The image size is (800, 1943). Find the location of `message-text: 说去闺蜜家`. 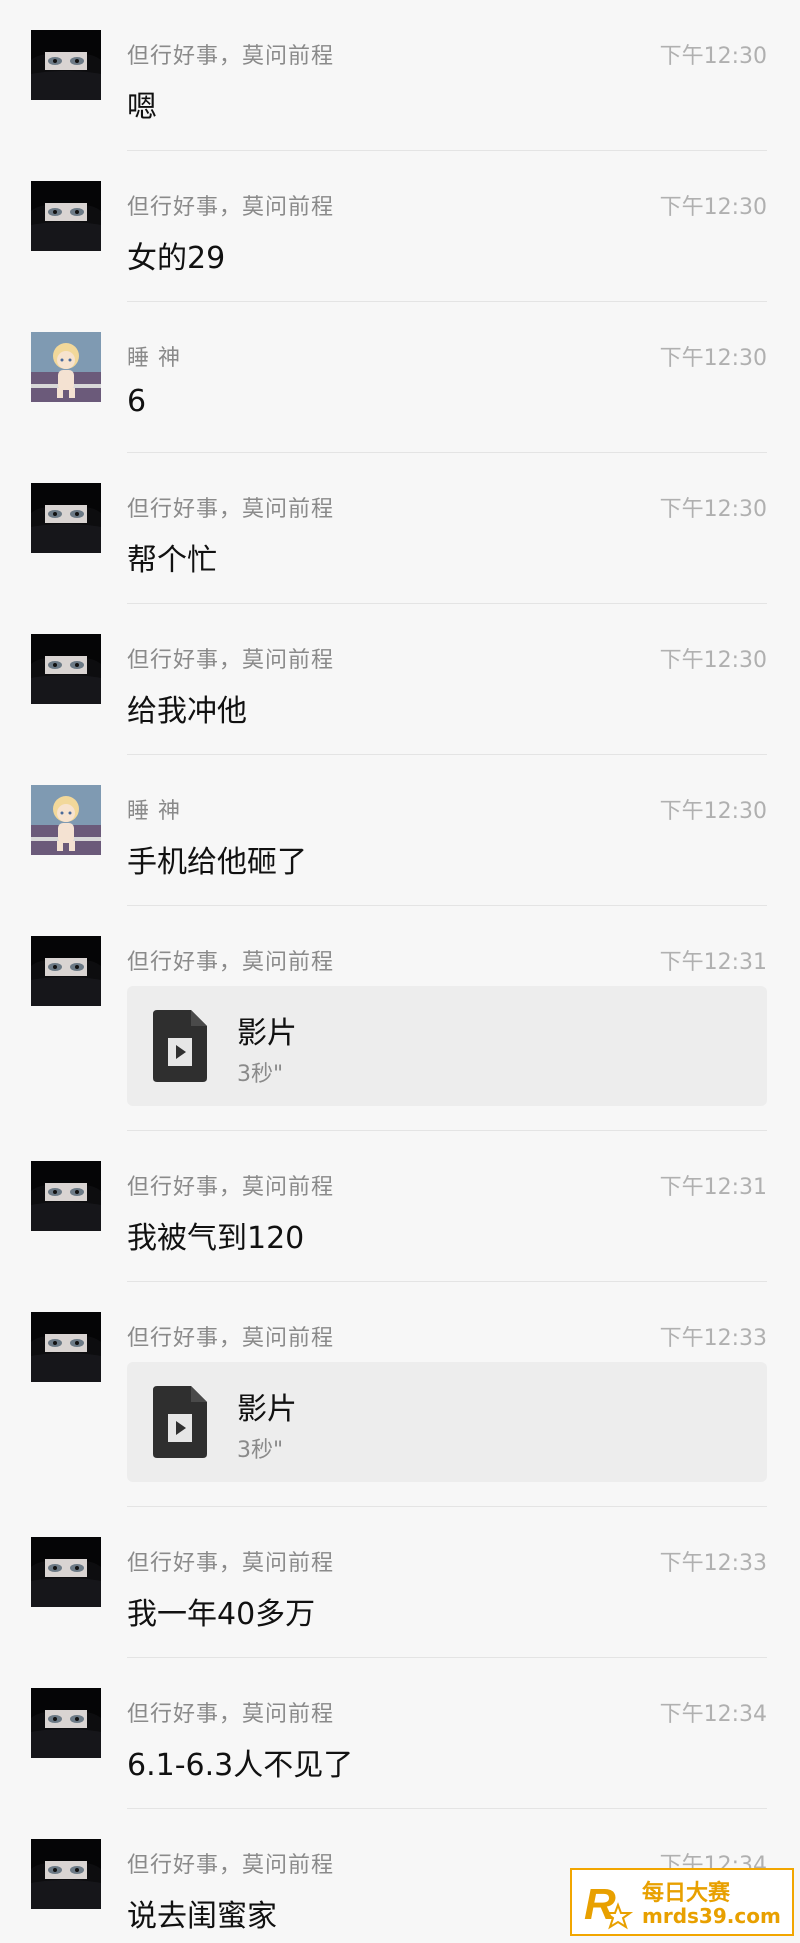

message-text: 说去闺蜜家 is located at coordinates (202, 1916).